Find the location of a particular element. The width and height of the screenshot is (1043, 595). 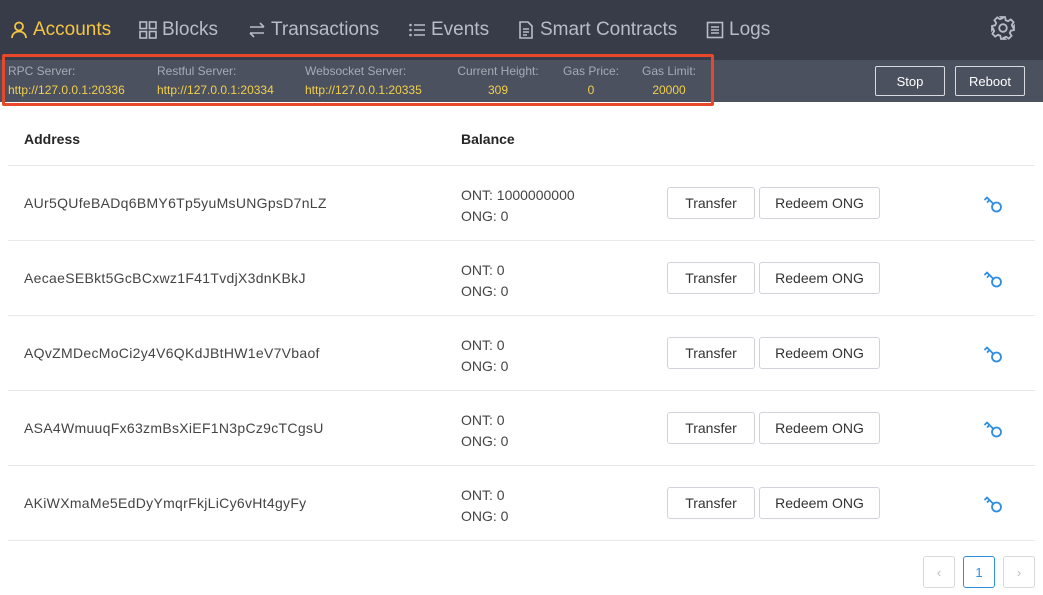

table-header: Address Balance is located at coordinates (521, 139).